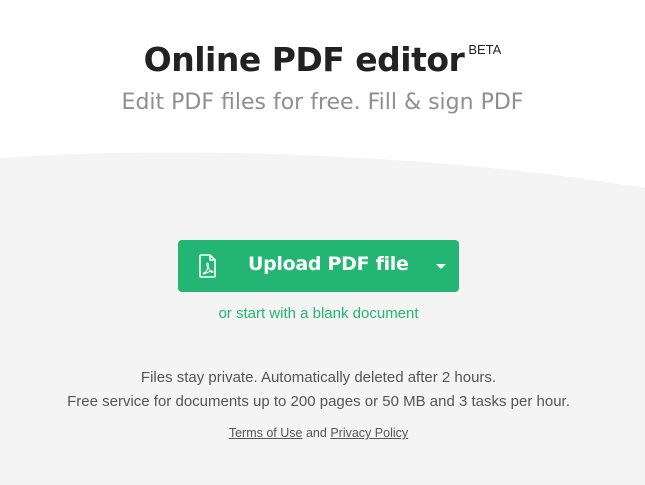 Image resolution: width=645 pixels, height=485 pixels. What do you see at coordinates (328, 264) in the screenshot?
I see `upload-button-label: Upload PDF file` at bounding box center [328, 264].